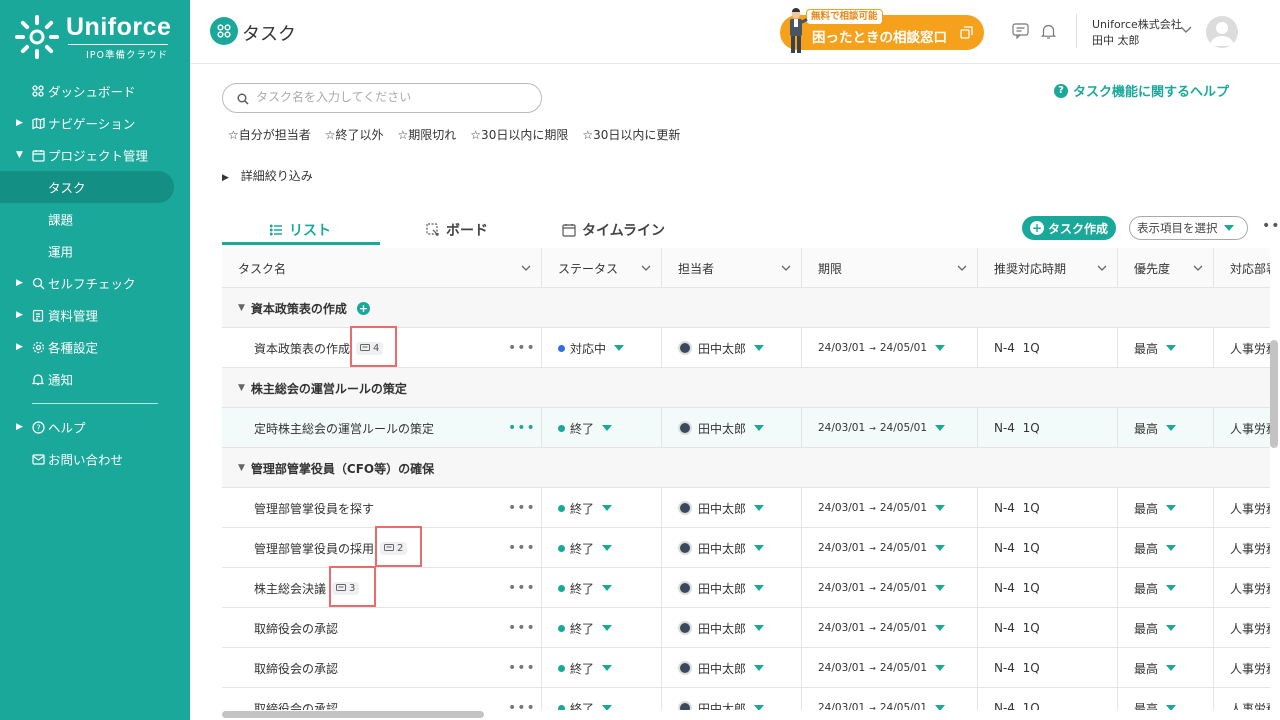 Image resolution: width=1280 pixels, height=720 pixels. Describe the element at coordinates (1069, 228) in the screenshot. I see `create-task-button: + タスク作成` at that location.